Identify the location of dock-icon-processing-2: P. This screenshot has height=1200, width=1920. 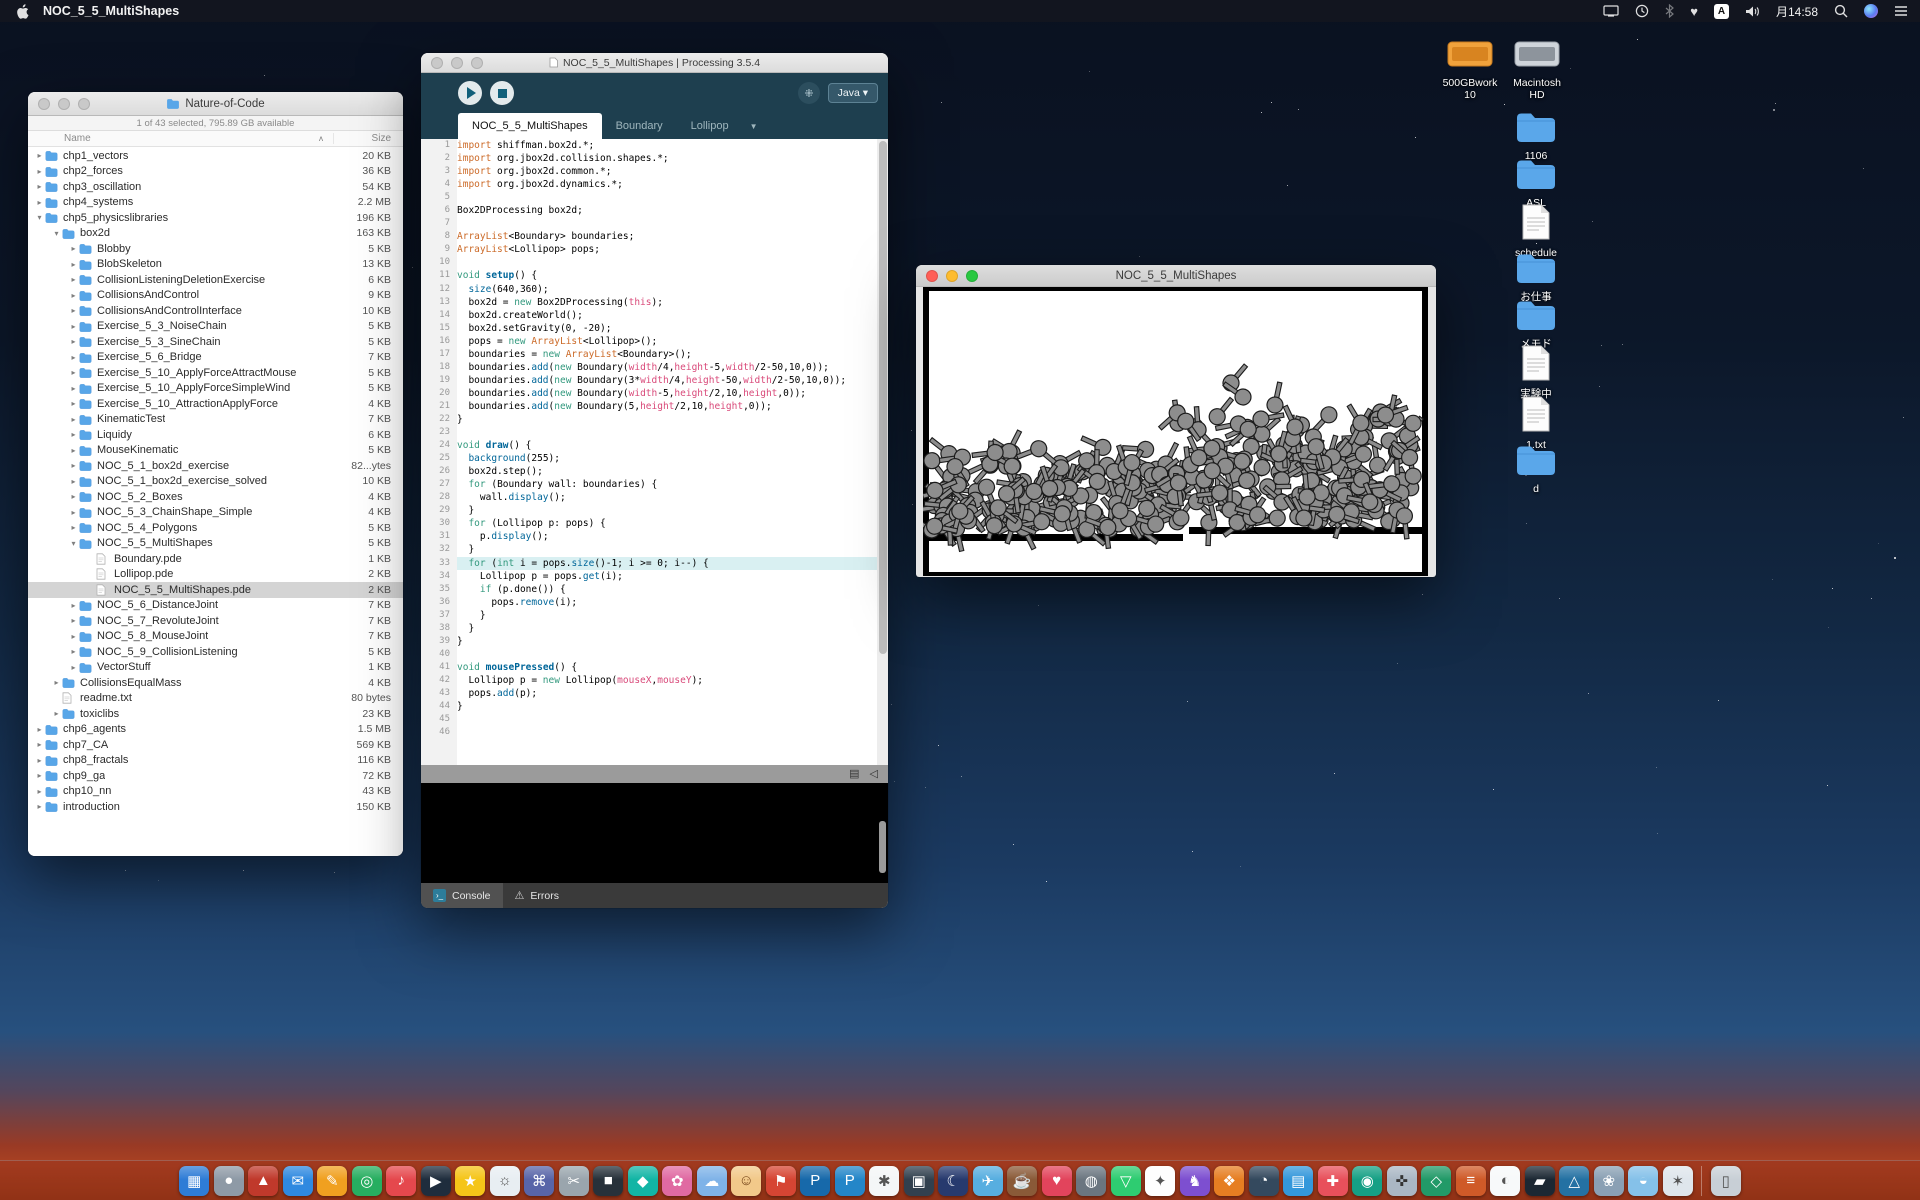
(849, 1180).